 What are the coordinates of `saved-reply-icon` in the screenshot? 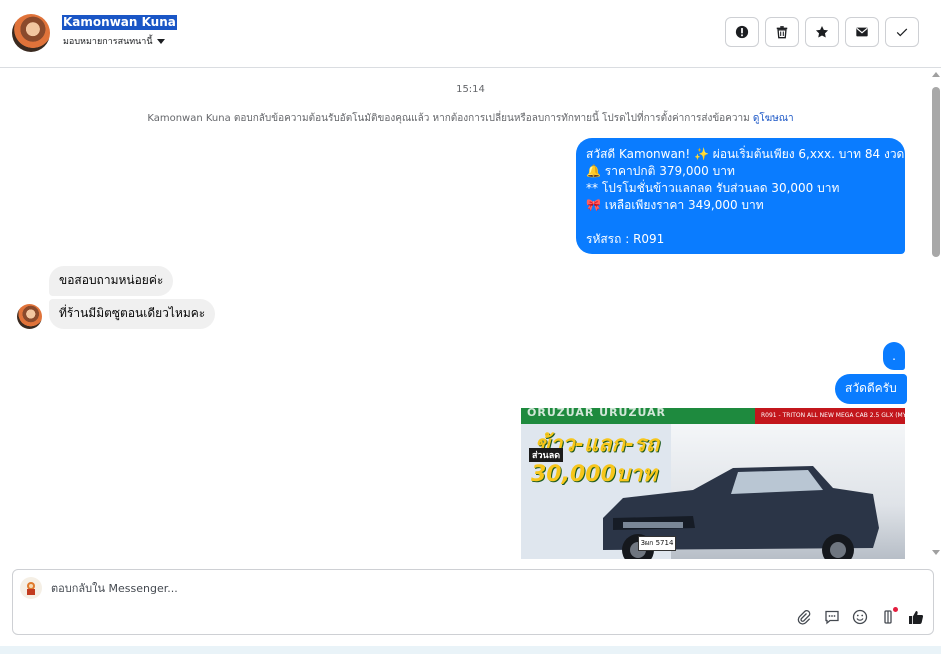 It's located at (832, 617).